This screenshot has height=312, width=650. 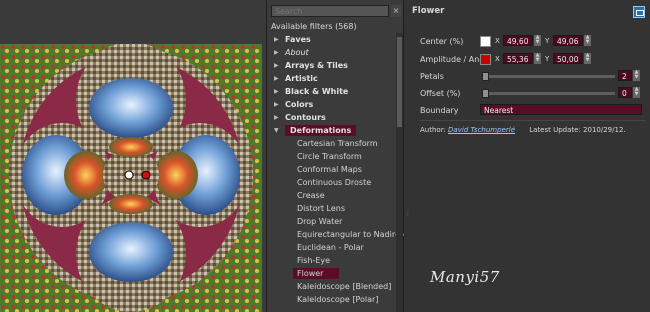 I want to click on center-y-spinner: ▲ ▼, so click(x=587, y=40).